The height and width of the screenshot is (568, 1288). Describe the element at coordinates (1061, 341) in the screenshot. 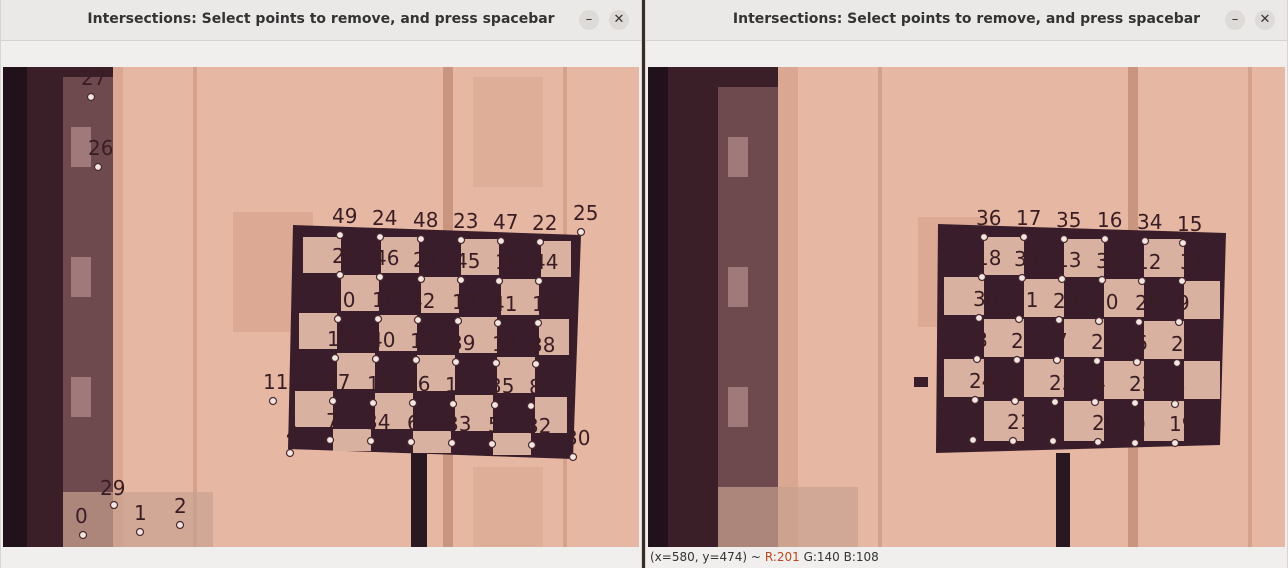

I see `right-point-label: 7` at that location.